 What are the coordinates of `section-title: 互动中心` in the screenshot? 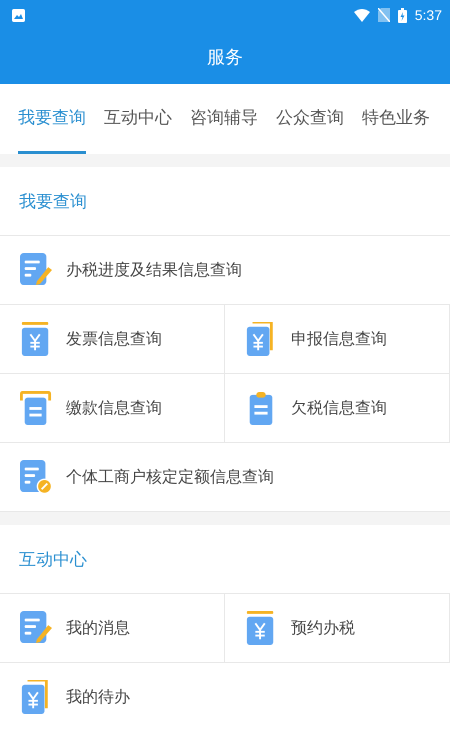 It's located at (53, 559).